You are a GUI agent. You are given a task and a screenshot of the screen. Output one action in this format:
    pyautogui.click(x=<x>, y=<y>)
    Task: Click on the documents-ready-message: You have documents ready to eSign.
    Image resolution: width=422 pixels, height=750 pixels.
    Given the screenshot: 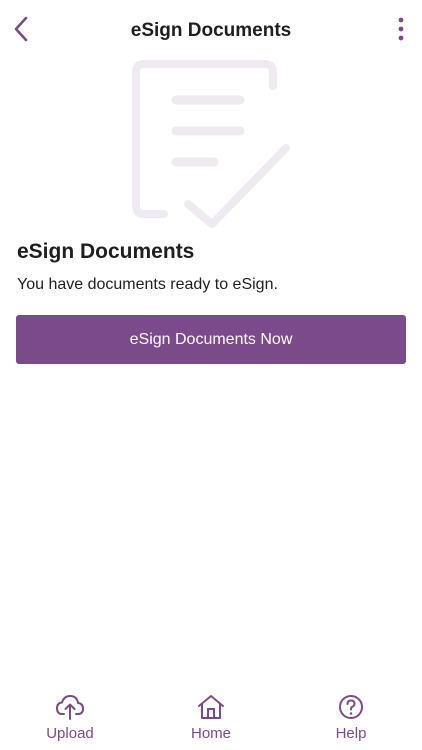 What is the action you would take?
    pyautogui.click(x=147, y=284)
    